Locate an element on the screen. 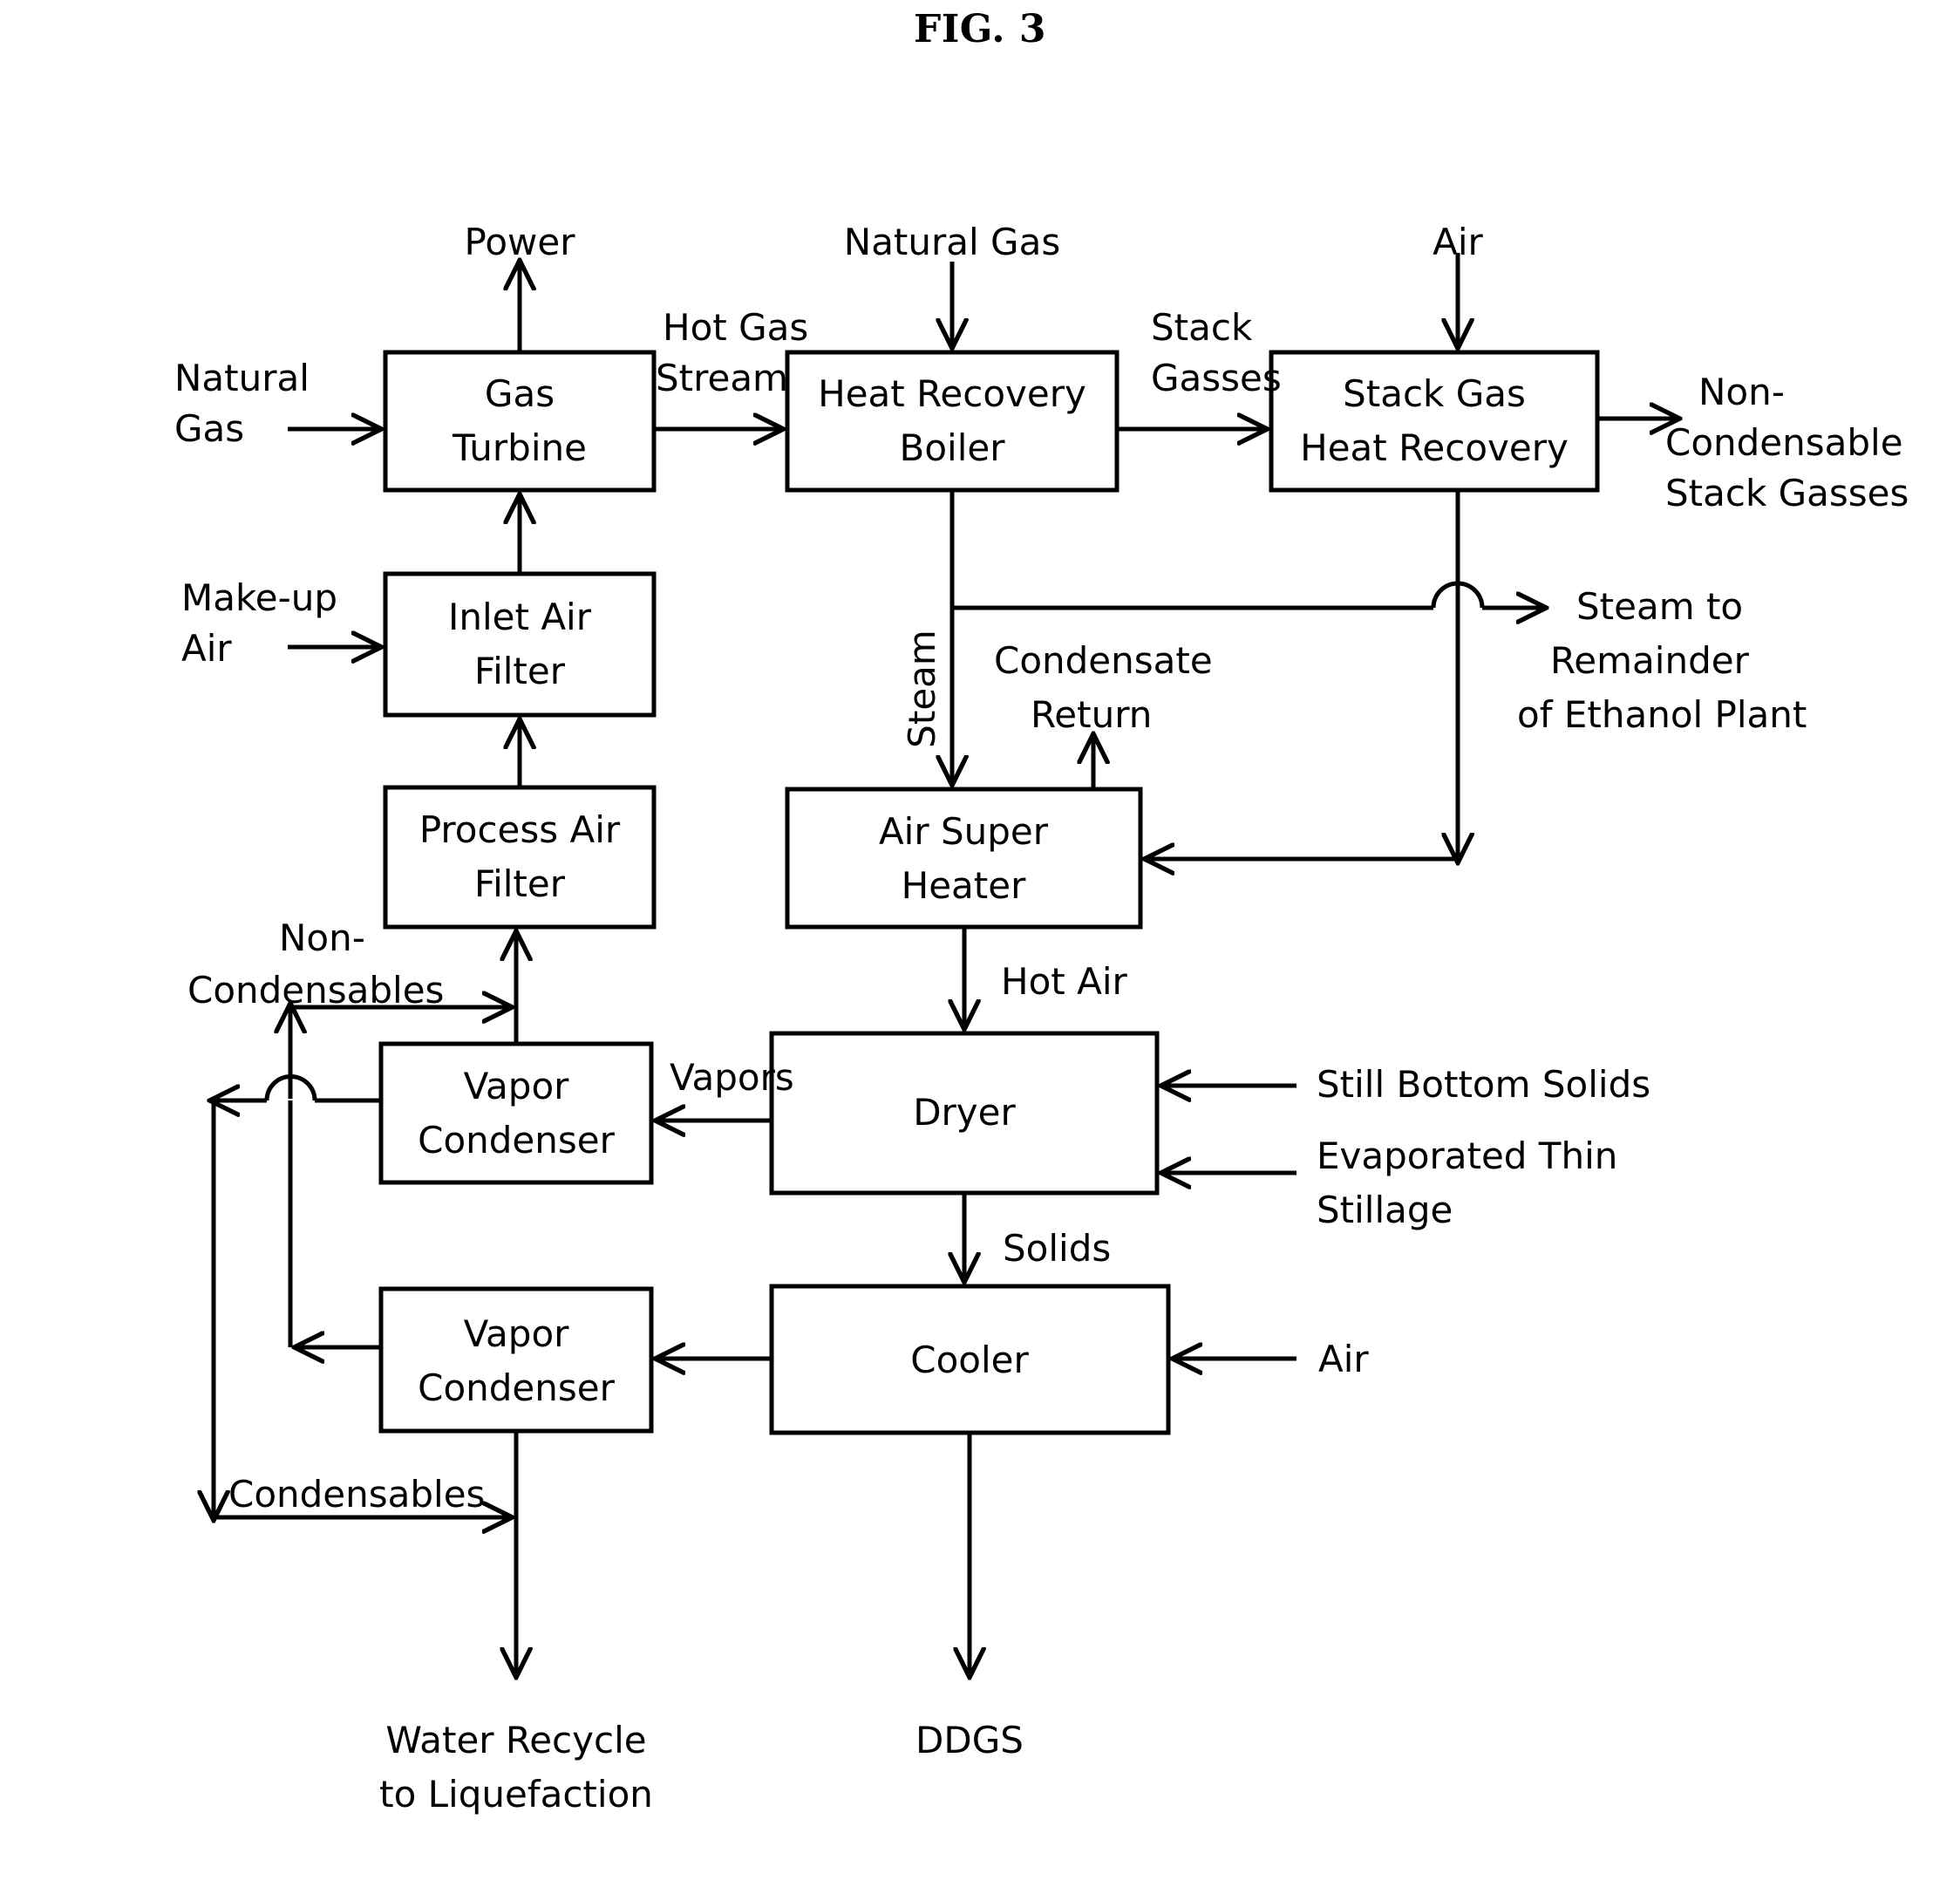 This screenshot has width=1960, height=1901. air-super-heater-label-line2: Heater is located at coordinates (964, 885).